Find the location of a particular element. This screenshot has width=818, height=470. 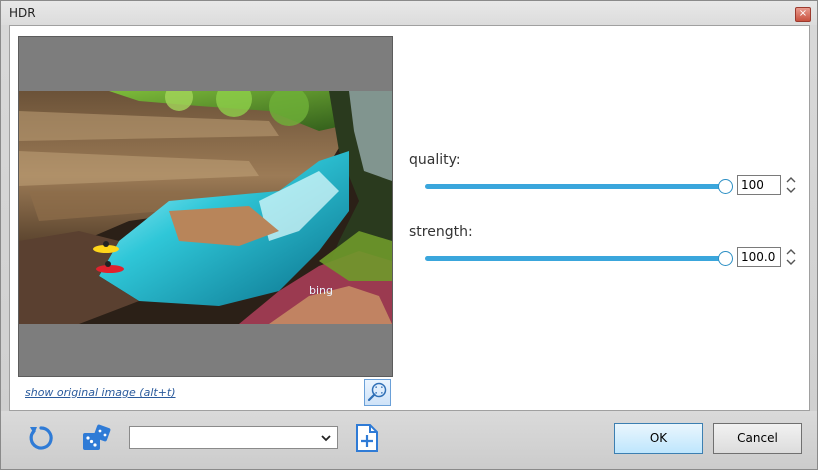

preset-select is located at coordinates (233, 437).